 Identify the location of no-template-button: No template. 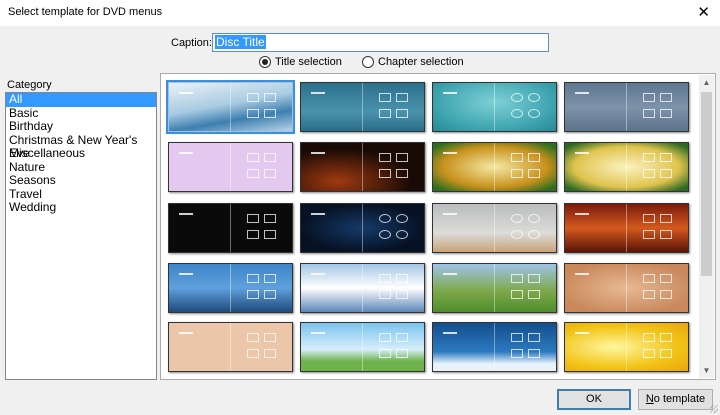
(675, 399).